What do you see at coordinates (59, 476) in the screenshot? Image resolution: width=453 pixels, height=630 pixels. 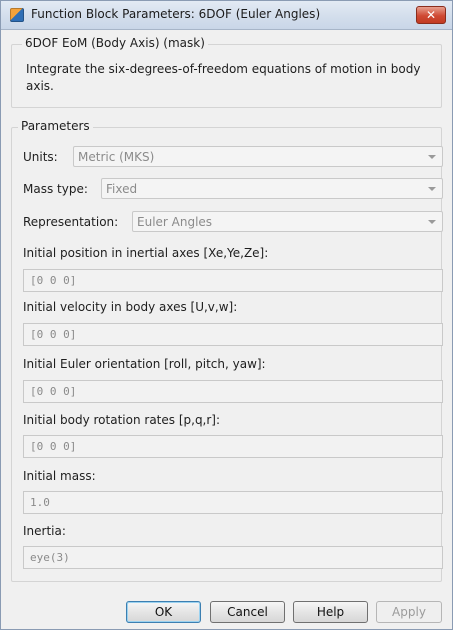 I see `initial-mass-label: Initial mass:` at bounding box center [59, 476].